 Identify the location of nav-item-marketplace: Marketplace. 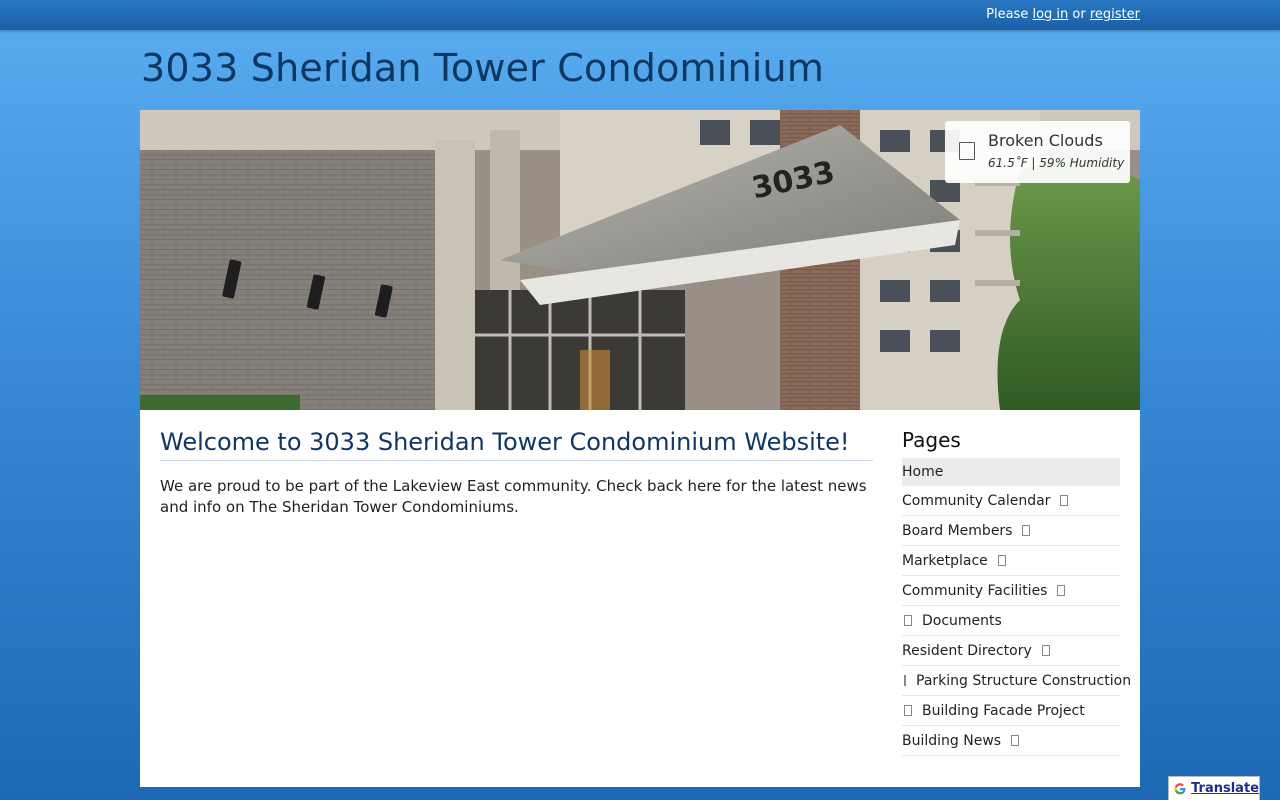
(1011, 561).